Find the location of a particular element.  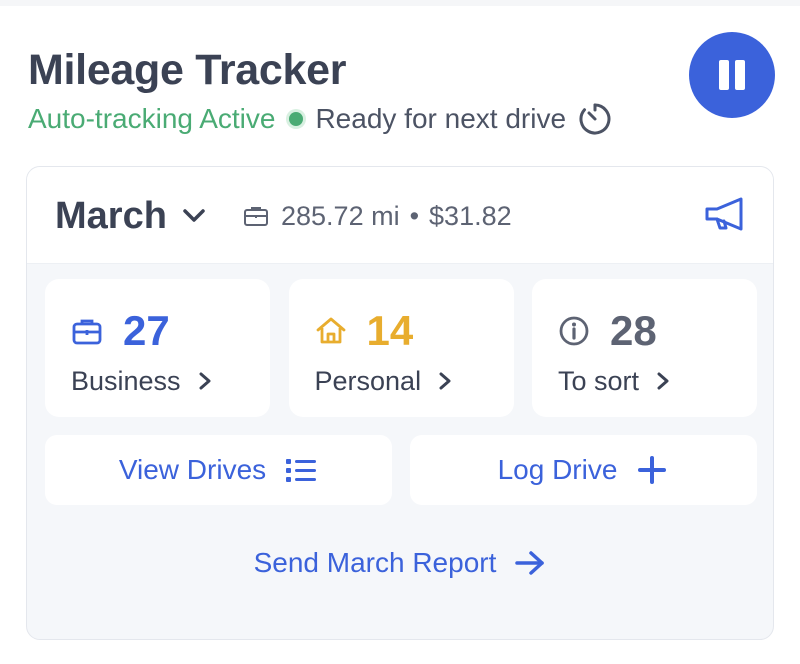

card-header: March 285.72 mi • $31.82 is located at coordinates (400, 215).